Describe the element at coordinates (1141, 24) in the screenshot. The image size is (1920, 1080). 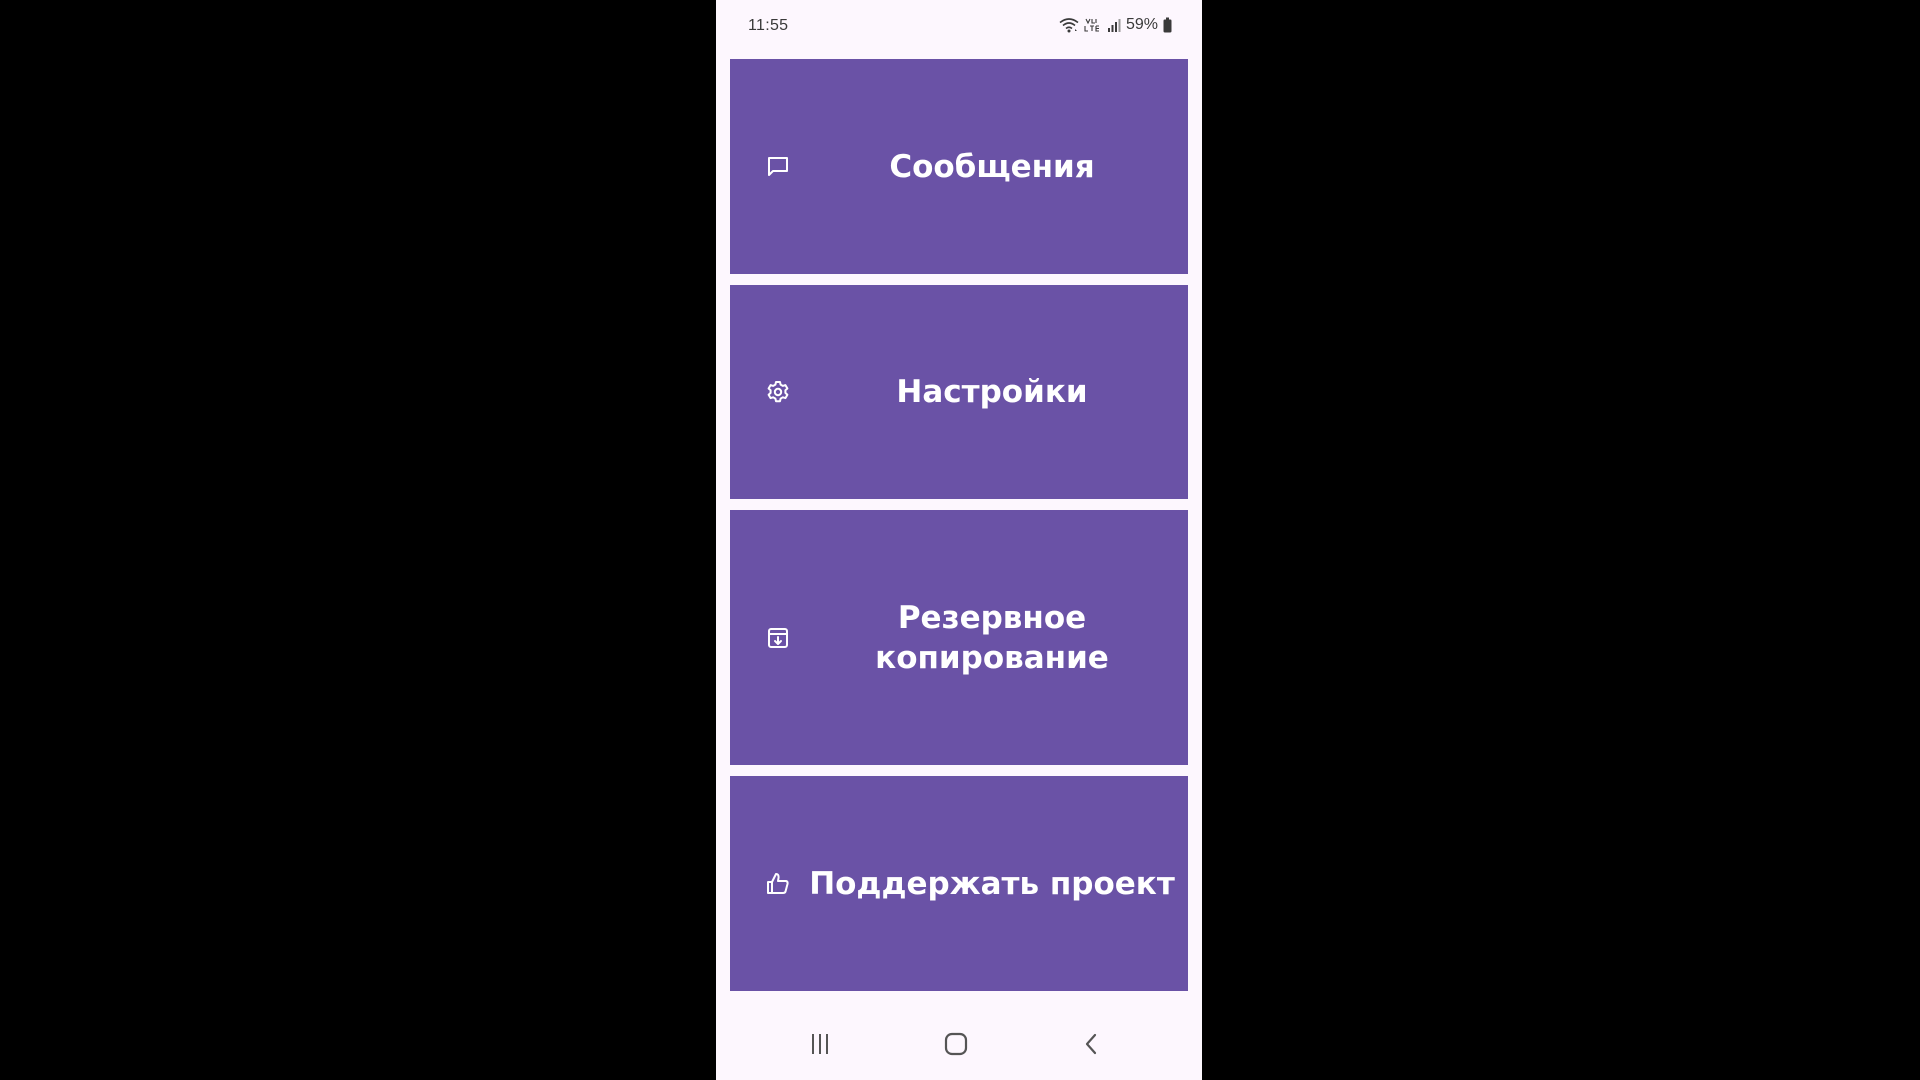
I see `battery-percent: 59%` at that location.